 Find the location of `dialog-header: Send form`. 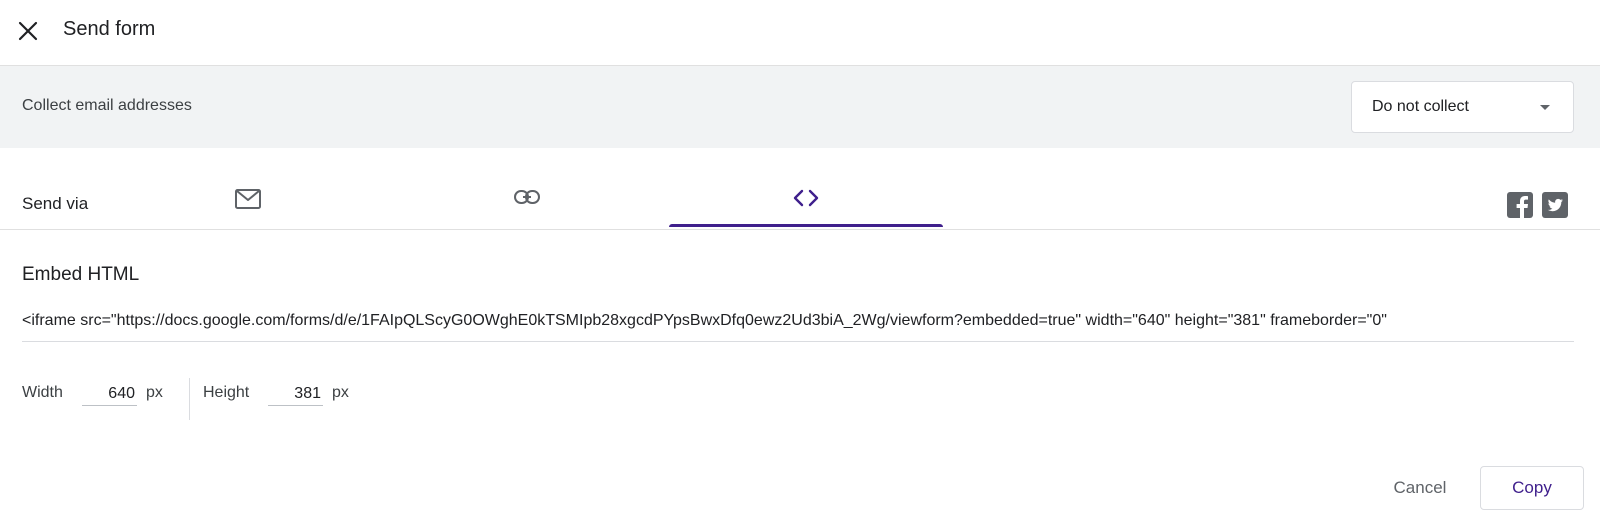

dialog-header: Send form is located at coordinates (800, 33).